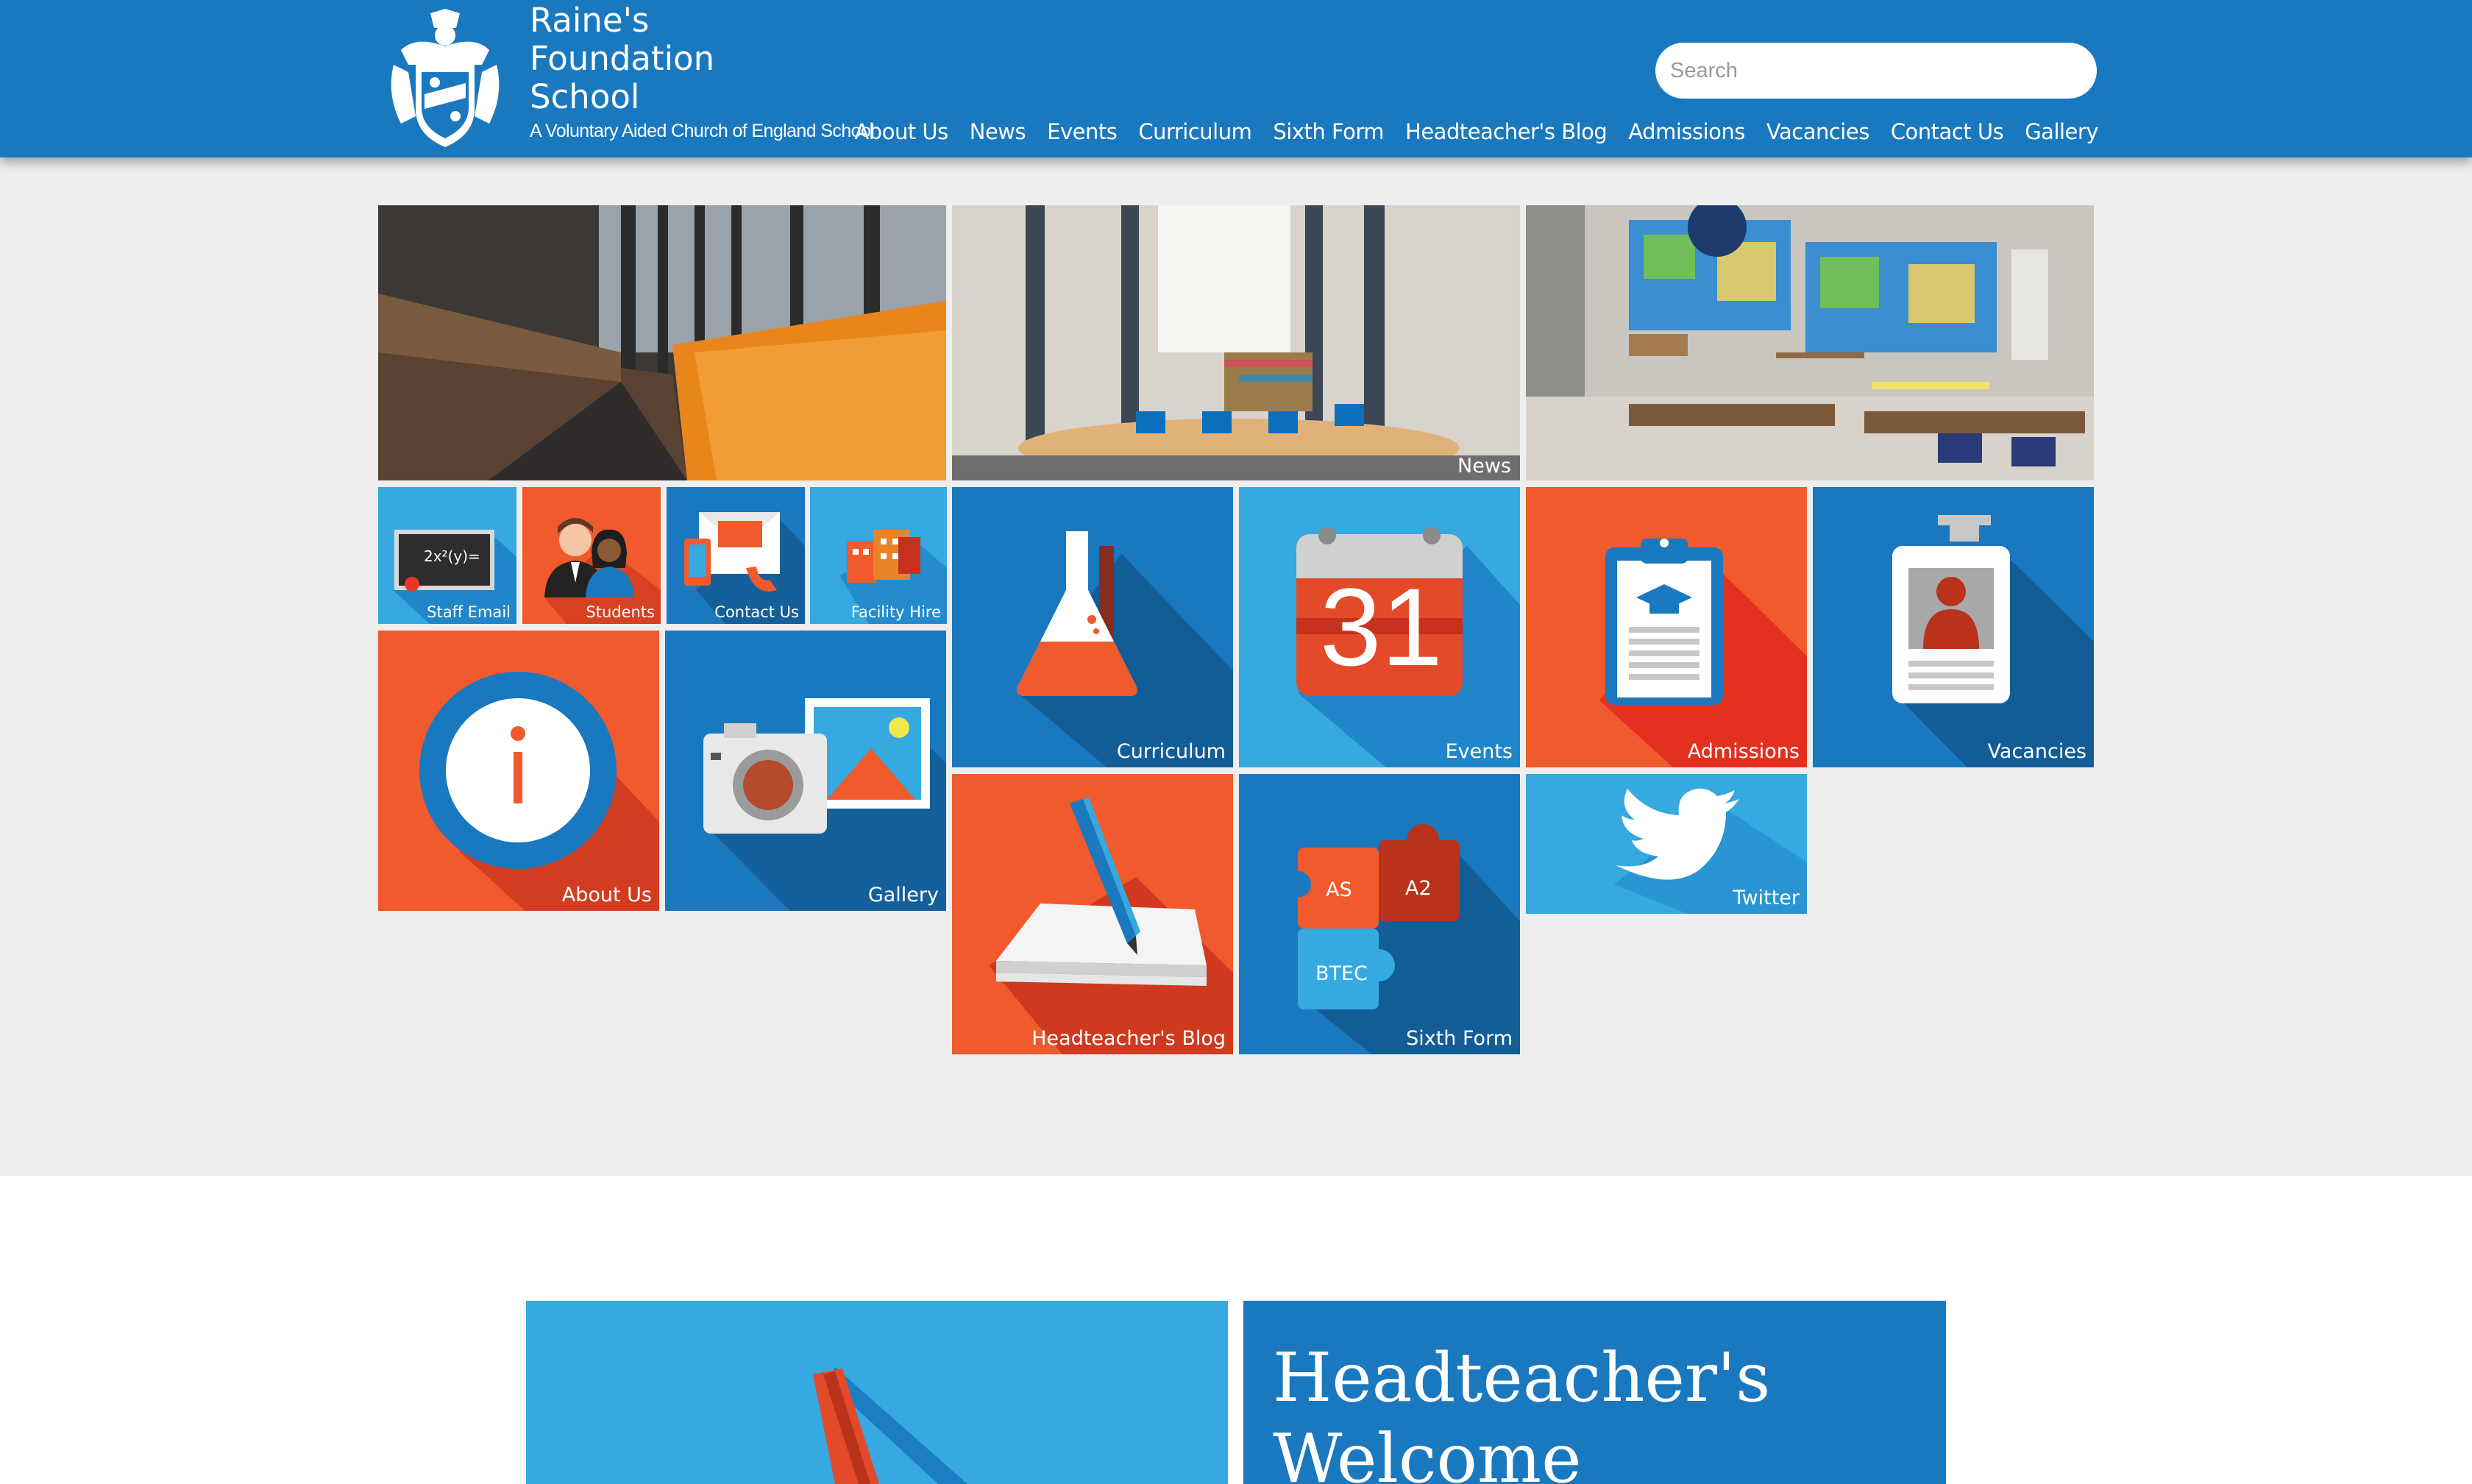 This screenshot has height=1484, width=2472. I want to click on nav-news: News, so click(998, 131).